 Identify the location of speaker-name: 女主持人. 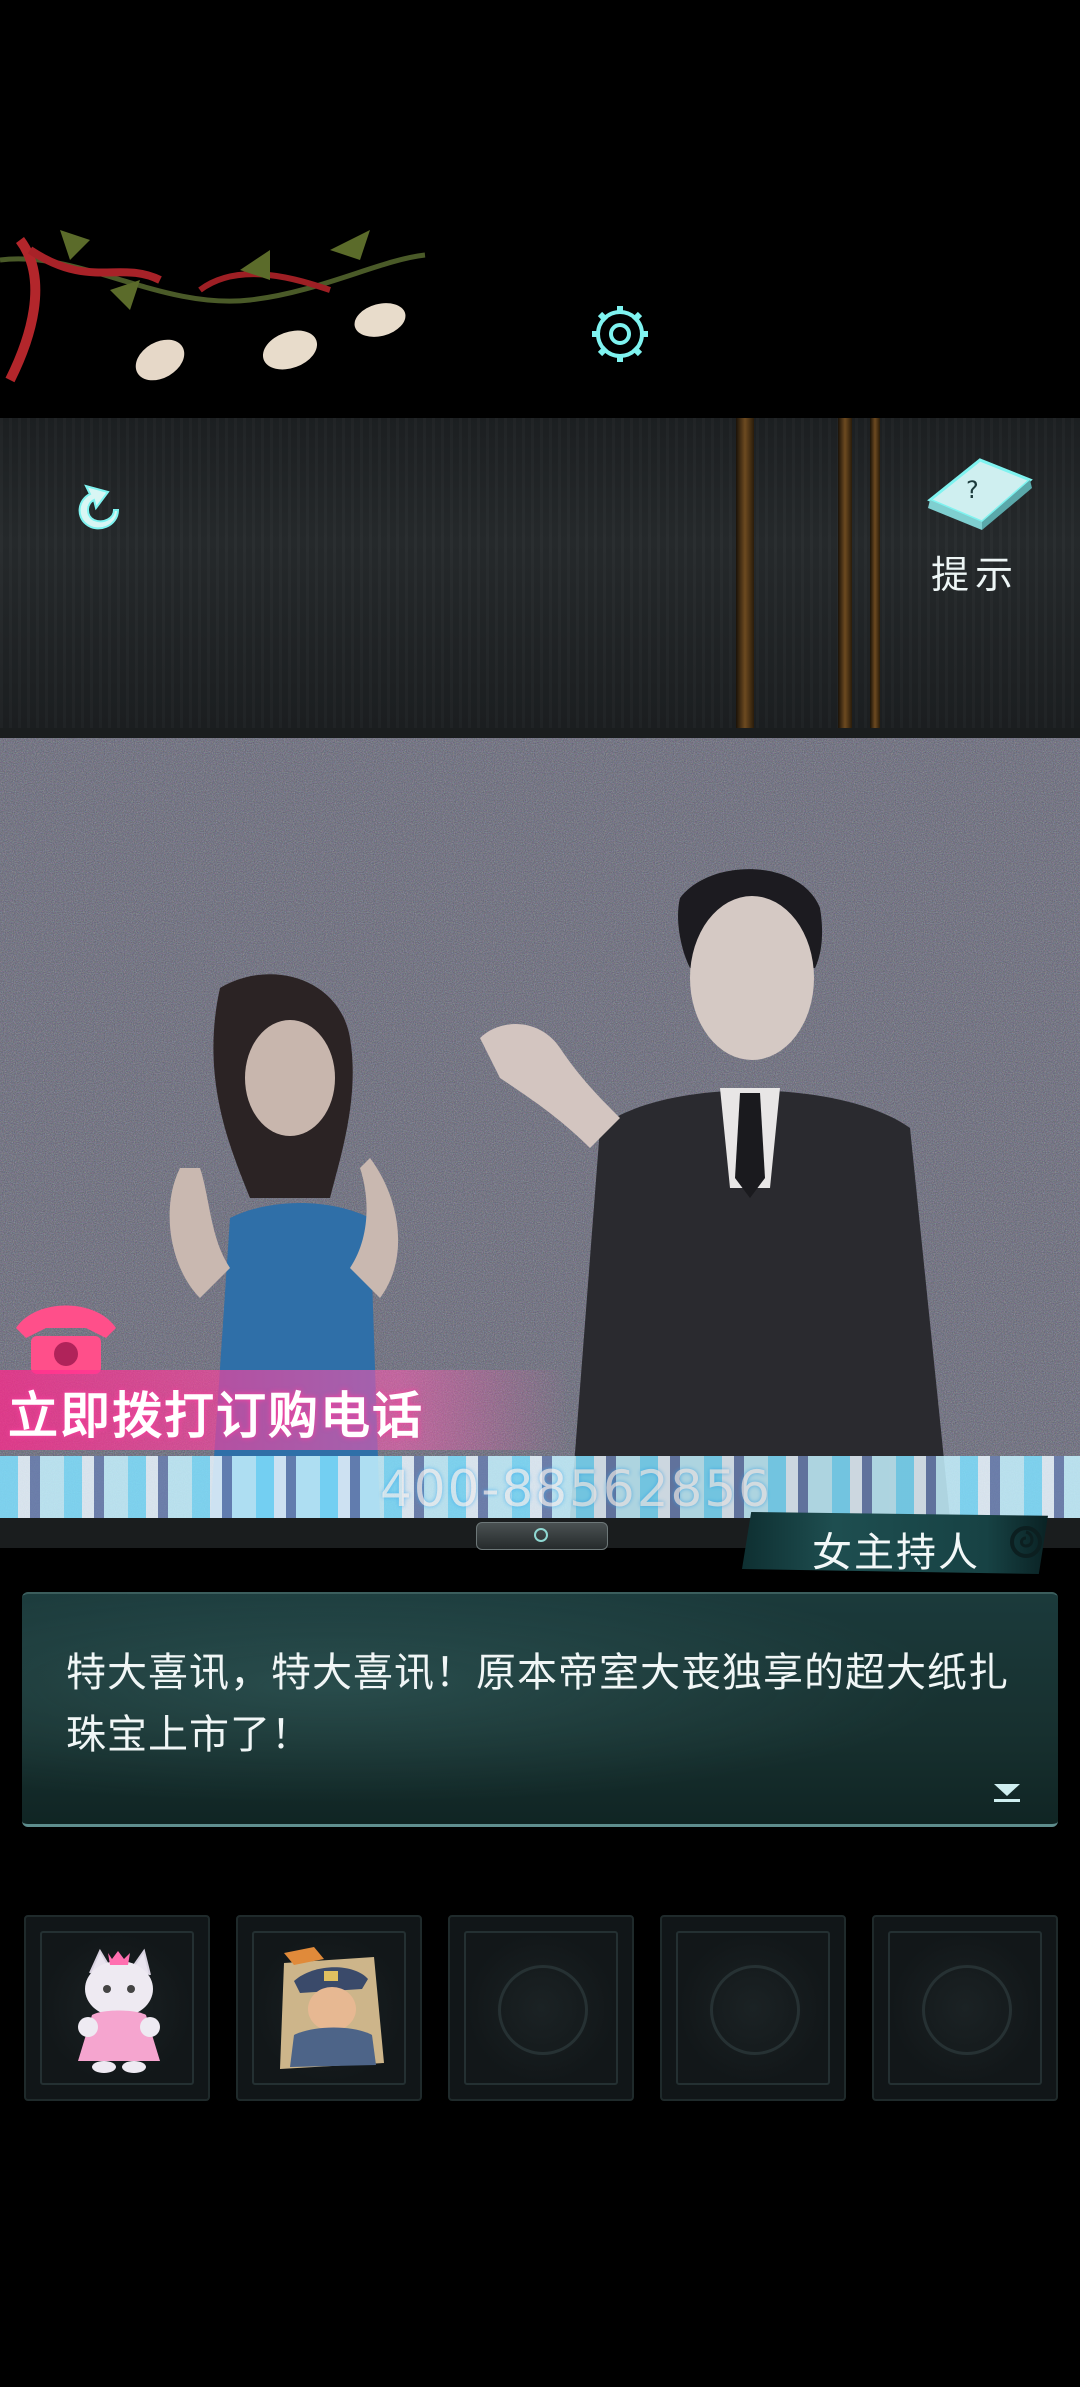
(896, 1553).